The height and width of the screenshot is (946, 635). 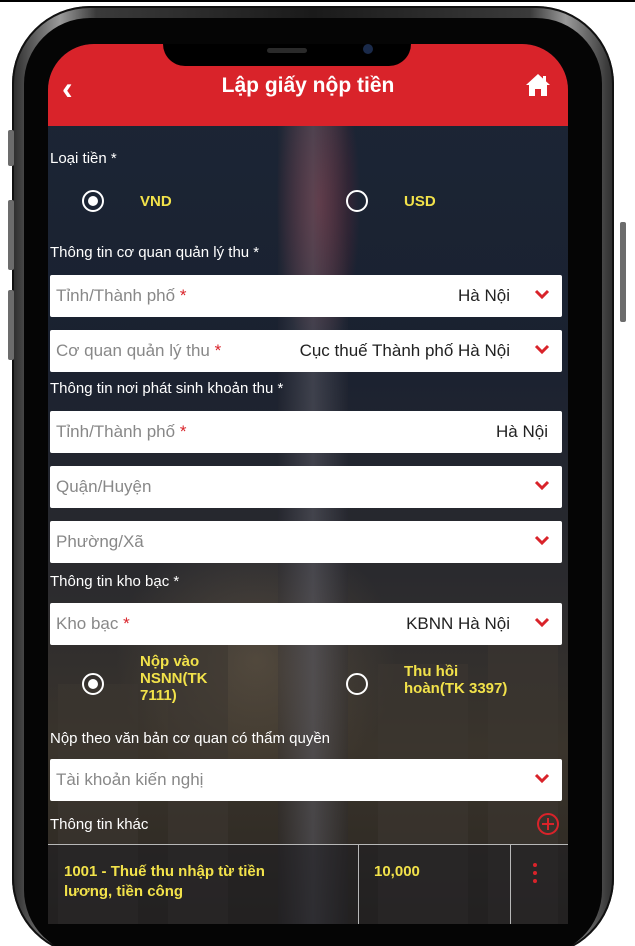 I want to click on speaker-grille, so click(x=287, y=50).